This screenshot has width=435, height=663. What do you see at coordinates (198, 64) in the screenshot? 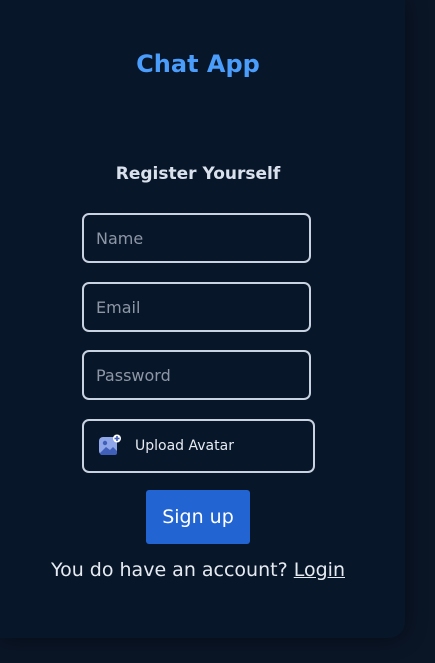
I see `app-title: Chat App` at bounding box center [198, 64].